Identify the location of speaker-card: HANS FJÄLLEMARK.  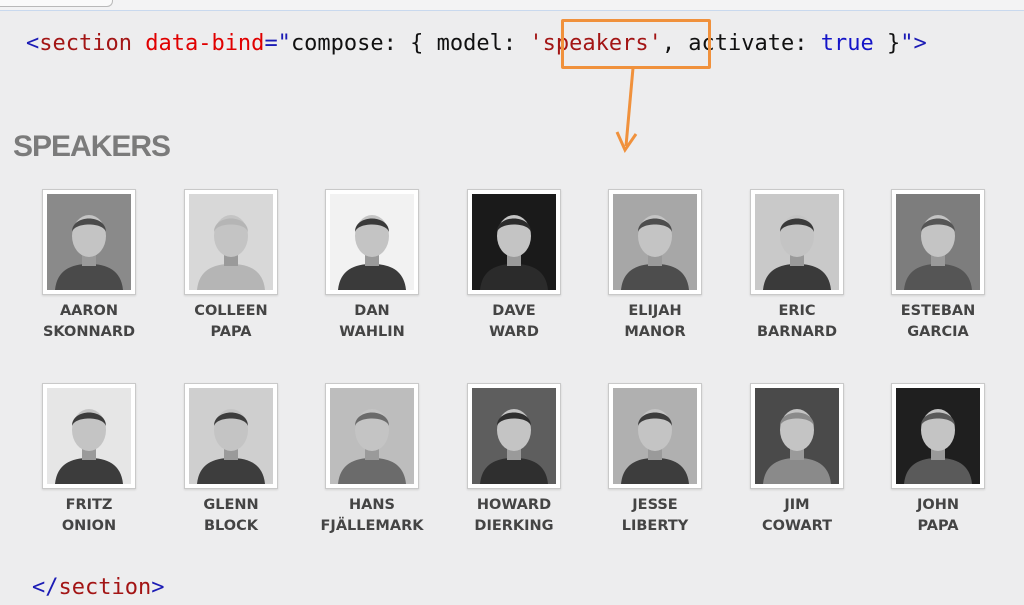
(372, 460).